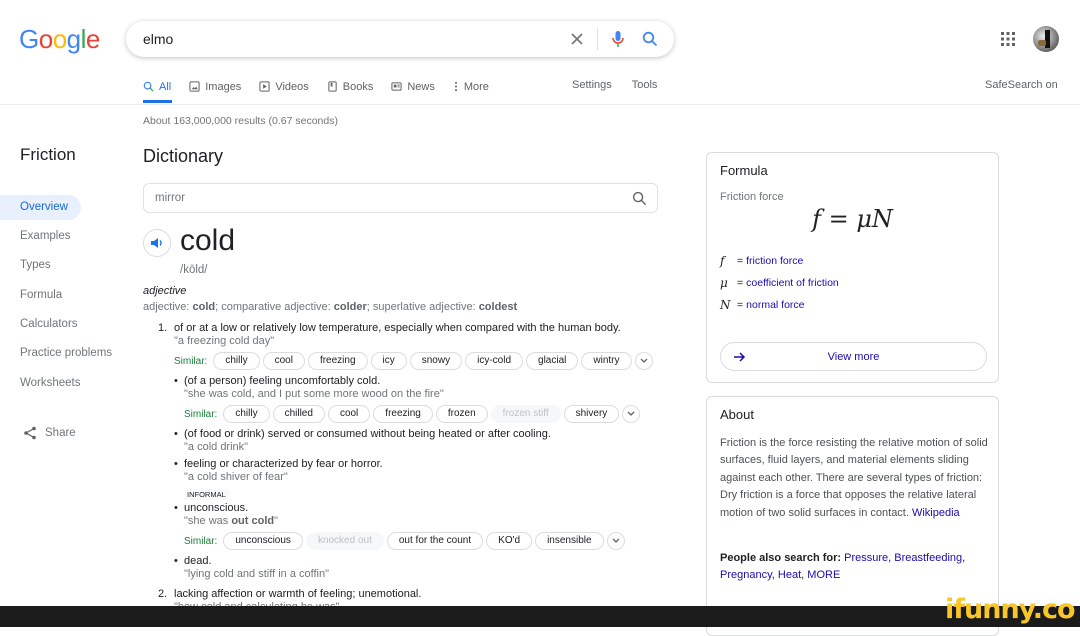 This screenshot has height=636, width=1080. I want to click on safesearch-toggle: SafeSearch on, so click(1021, 85).